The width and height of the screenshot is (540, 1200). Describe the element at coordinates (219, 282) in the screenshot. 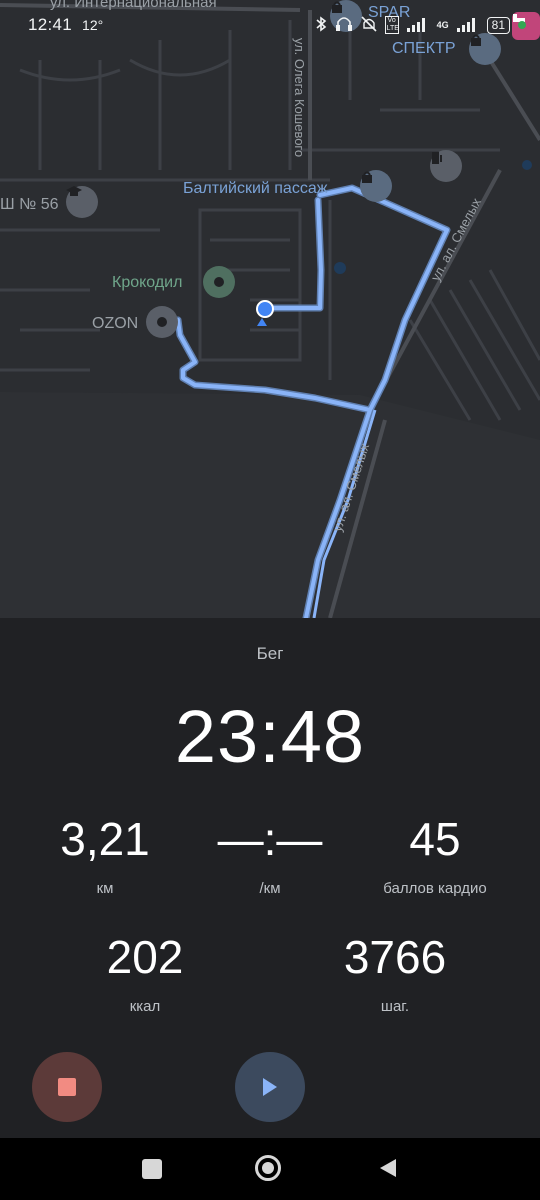

I see `park-pin-icon` at that location.